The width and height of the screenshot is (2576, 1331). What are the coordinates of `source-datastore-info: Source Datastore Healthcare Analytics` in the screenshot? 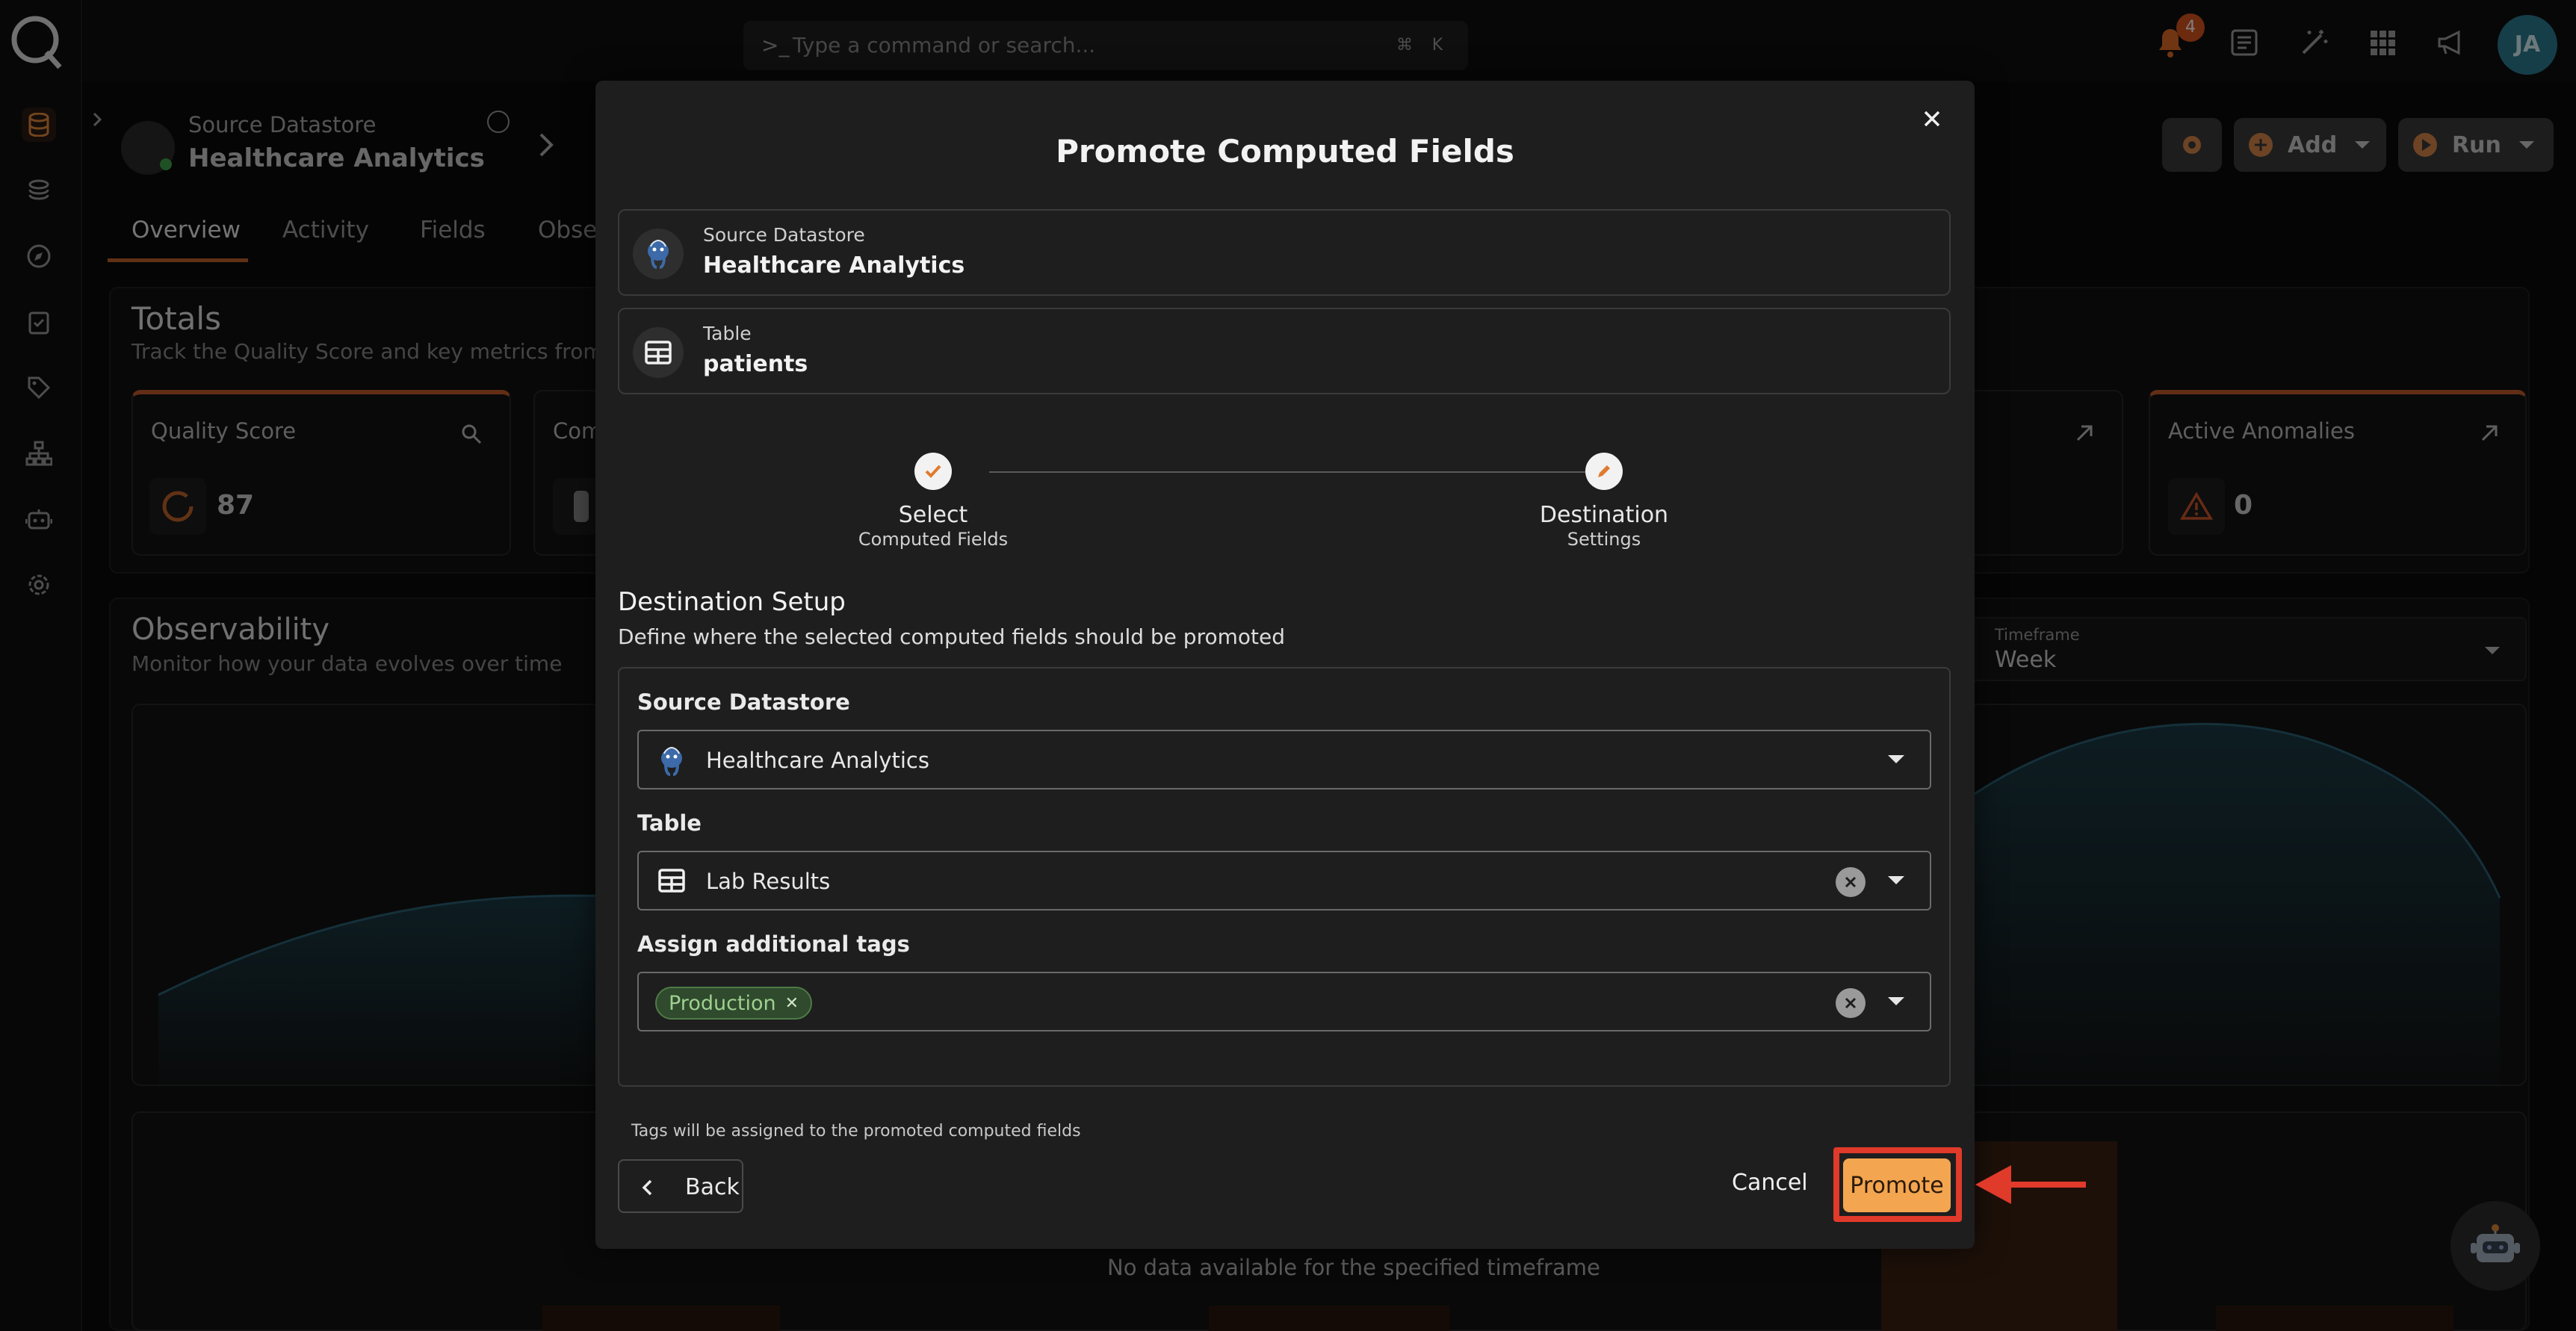 It's located at (1284, 252).